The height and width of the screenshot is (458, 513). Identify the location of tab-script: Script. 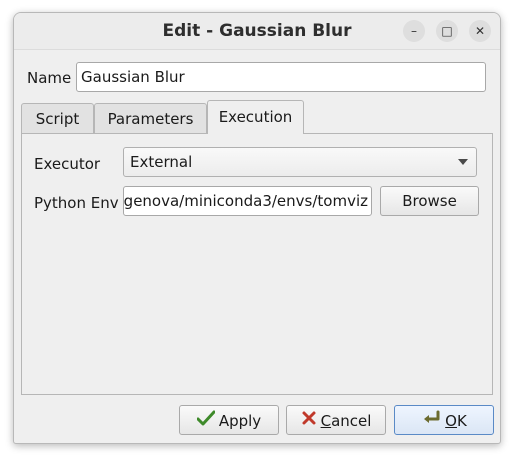
(57, 118).